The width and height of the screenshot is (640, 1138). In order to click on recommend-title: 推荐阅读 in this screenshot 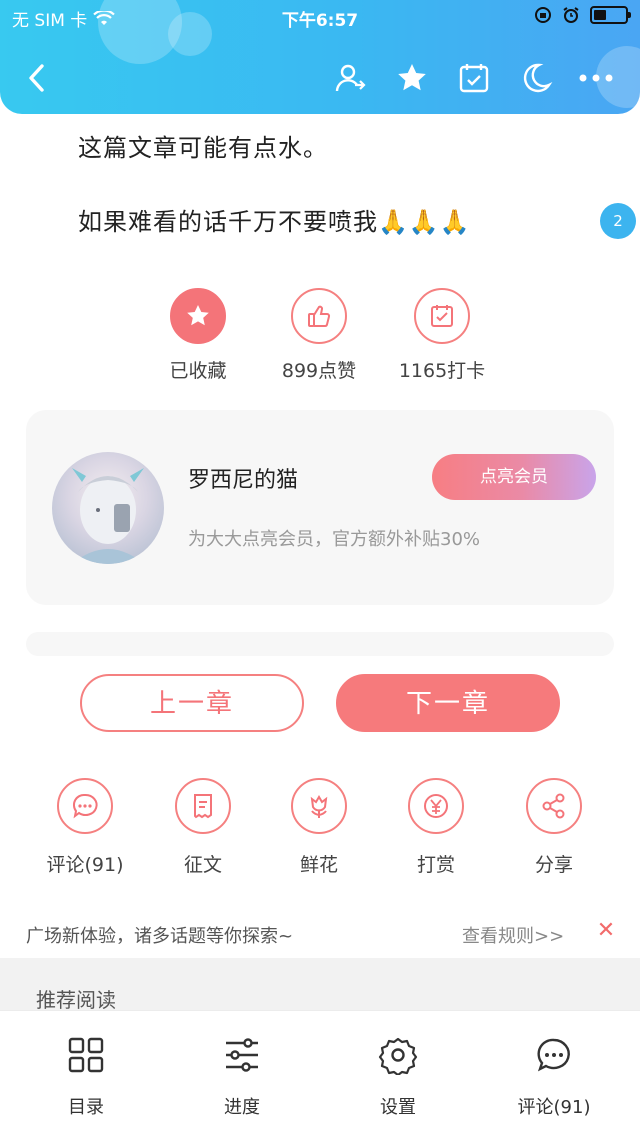, I will do `click(76, 1000)`.